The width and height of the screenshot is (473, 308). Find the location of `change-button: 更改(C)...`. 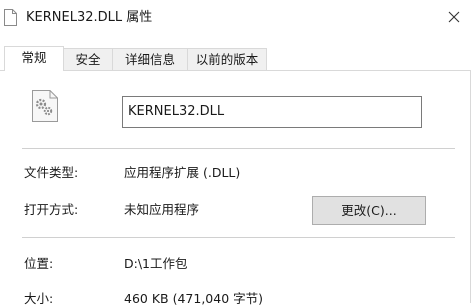

change-button: 更改(C)... is located at coordinates (369, 210).